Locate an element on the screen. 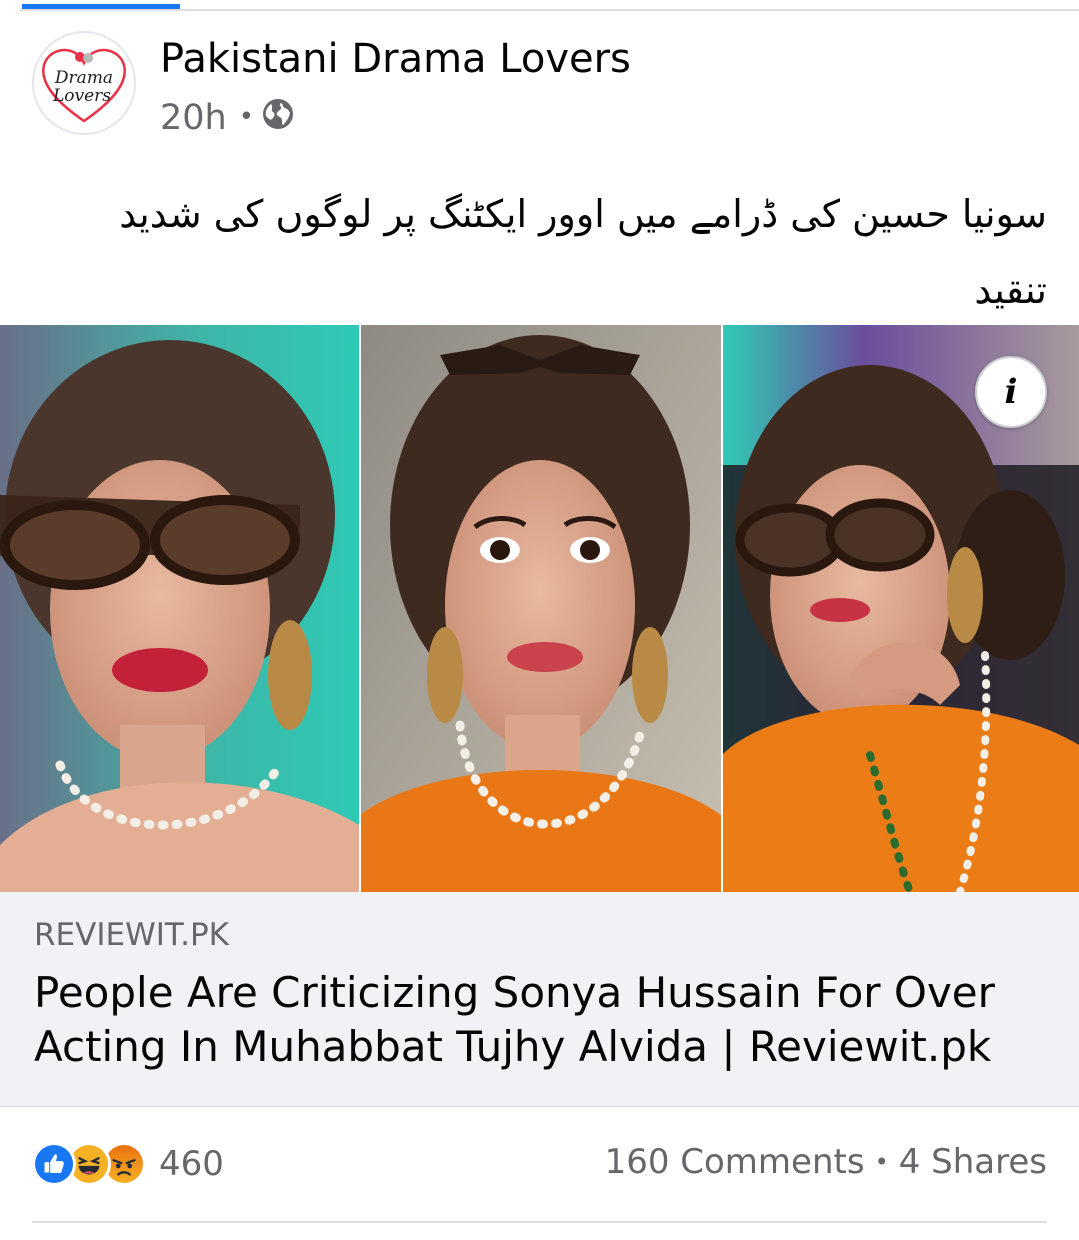 This screenshot has width=1079, height=1240. info-icon: i is located at coordinates (1011, 392).